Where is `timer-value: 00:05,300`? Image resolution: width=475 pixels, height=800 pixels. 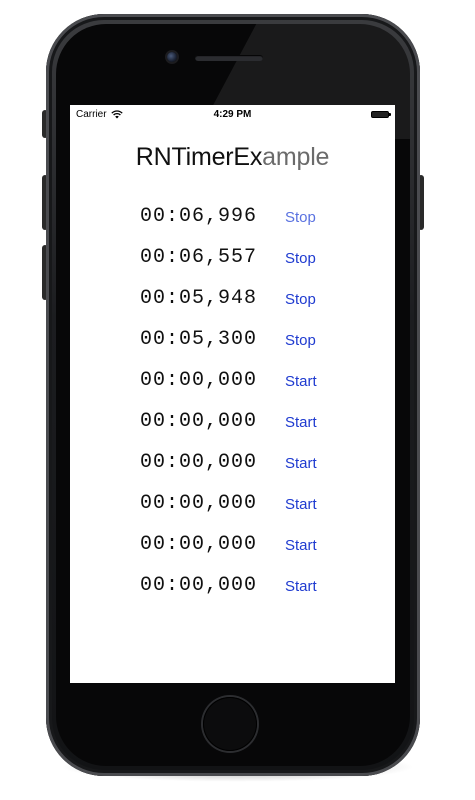
timer-value: 00:05,300 is located at coordinates (199, 339).